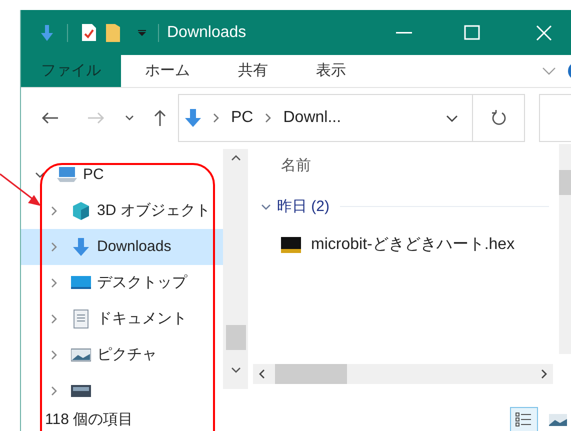  What do you see at coordinates (524, 419) in the screenshot?
I see `details-view-button` at bounding box center [524, 419].